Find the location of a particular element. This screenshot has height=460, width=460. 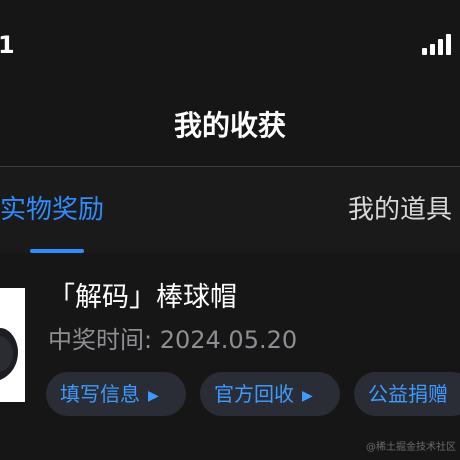

fill-info-label: 填写信息 is located at coordinates (100, 394).